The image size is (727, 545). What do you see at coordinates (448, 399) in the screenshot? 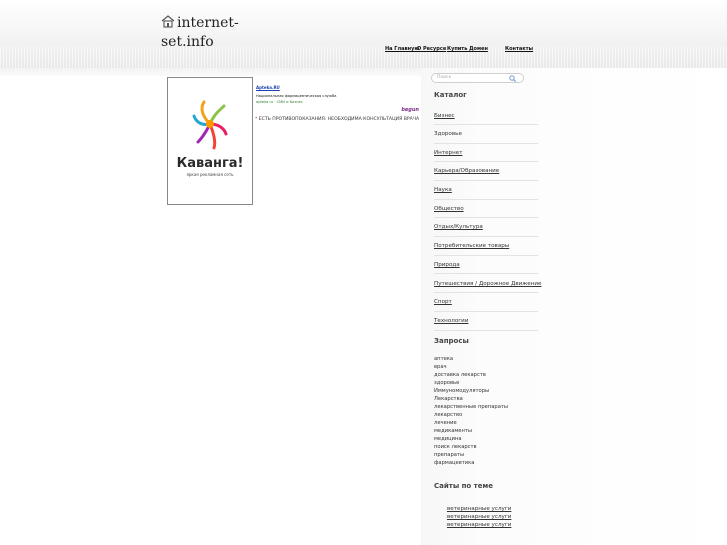
I see `query-item: Лекарства` at bounding box center [448, 399].